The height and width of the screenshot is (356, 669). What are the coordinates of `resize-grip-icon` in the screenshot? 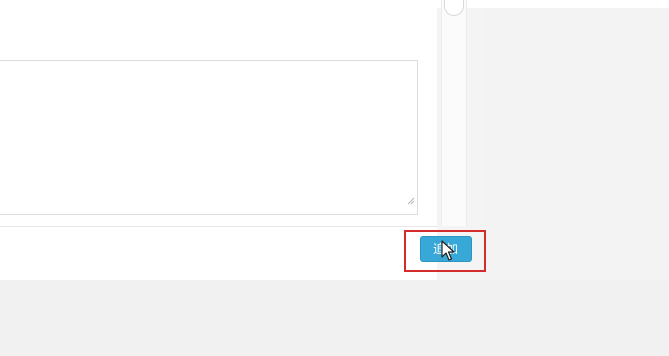 It's located at (411, 201).